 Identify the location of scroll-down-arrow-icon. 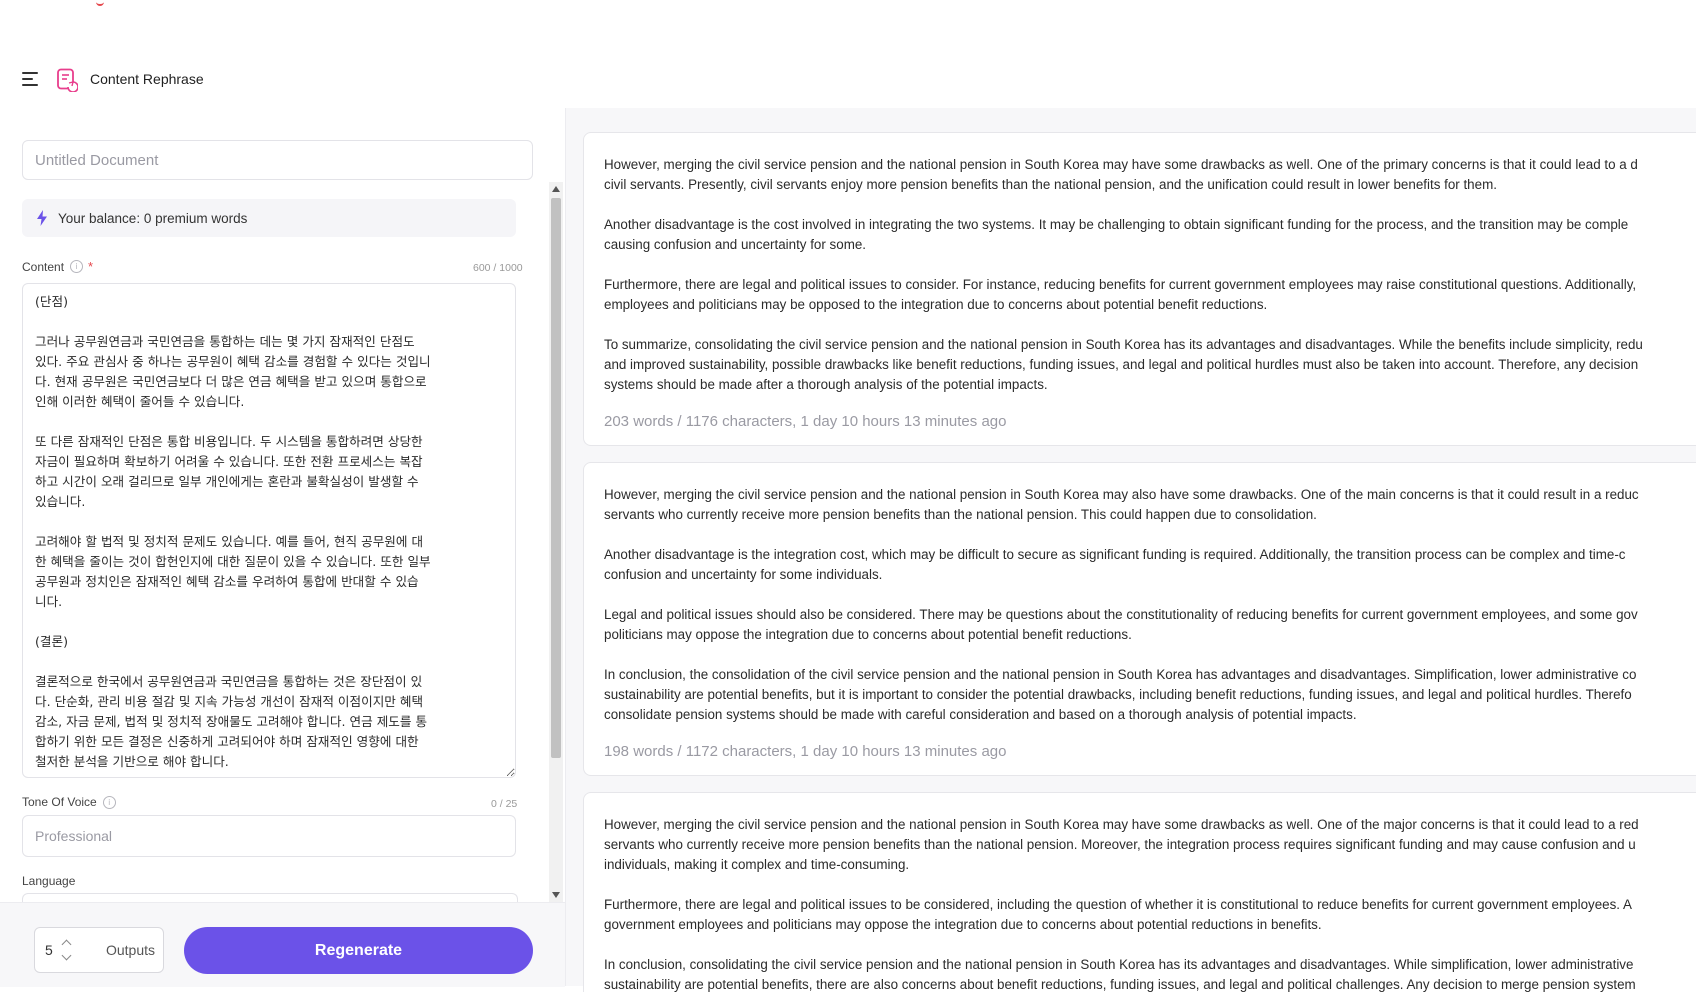
(556, 895).